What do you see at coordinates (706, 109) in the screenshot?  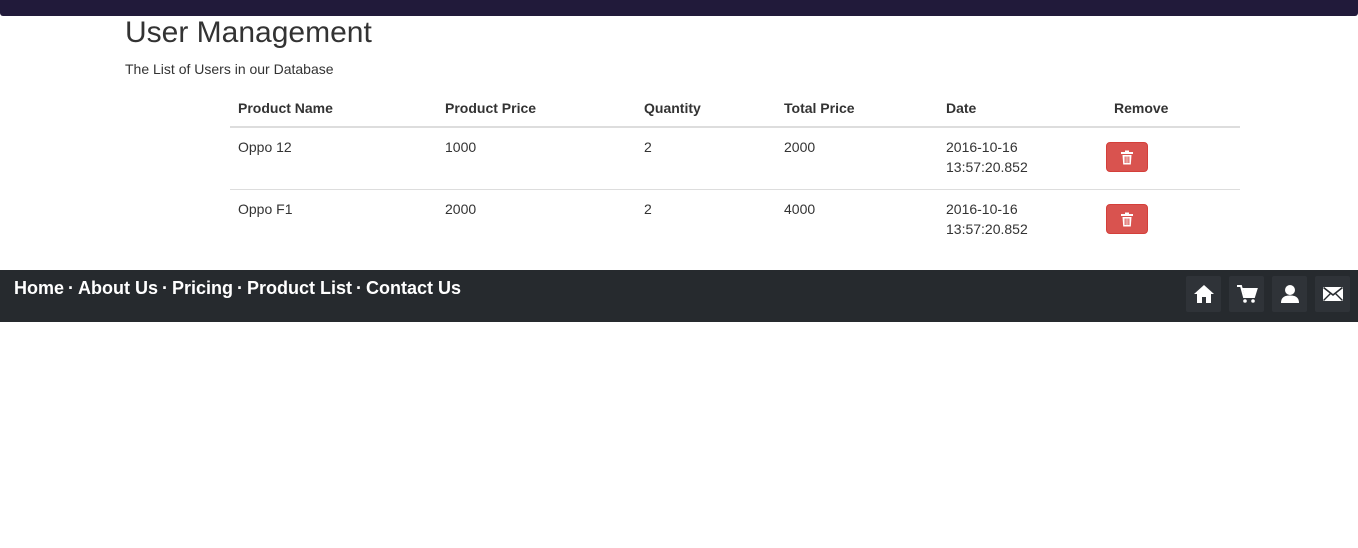 I see `column-header-quantity: Quantity` at bounding box center [706, 109].